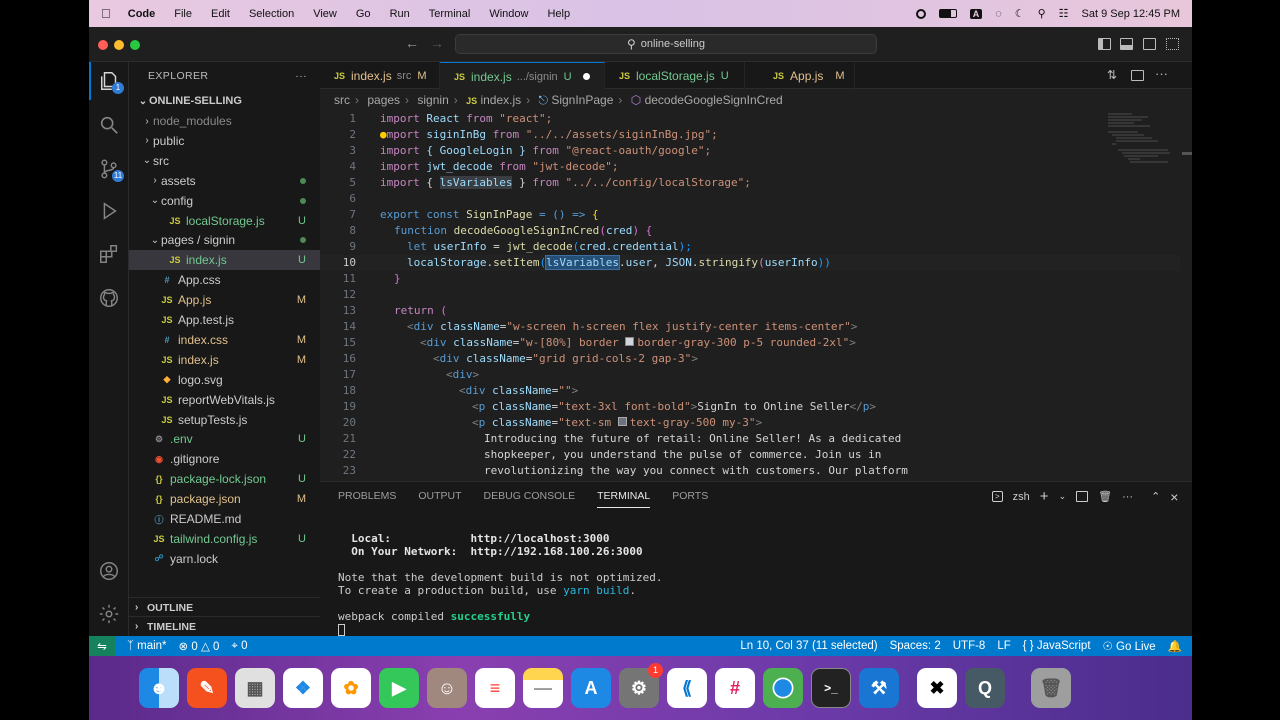 The width and height of the screenshot is (1280, 720). Describe the element at coordinates (582, 100) in the screenshot. I see `breadcrumb-item: SignInPage` at that location.